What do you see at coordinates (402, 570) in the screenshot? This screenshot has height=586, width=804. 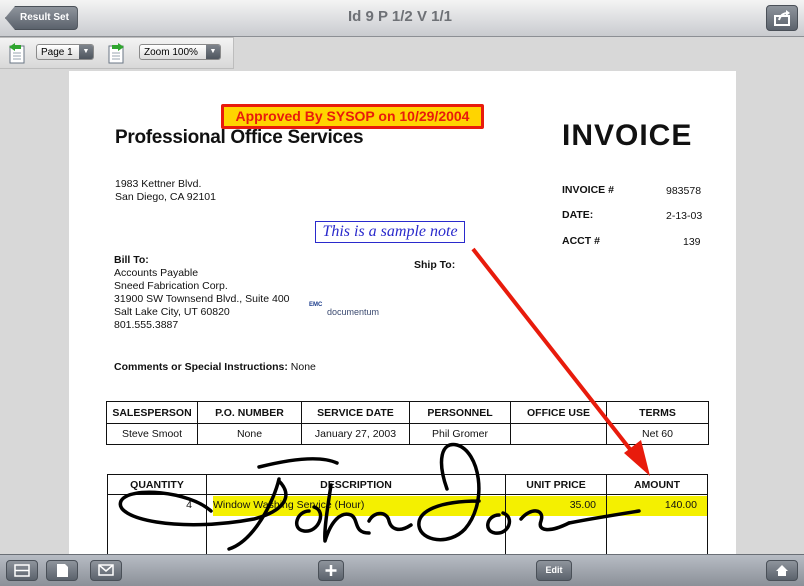 I see `bottom-toolbar: Edit` at bounding box center [402, 570].